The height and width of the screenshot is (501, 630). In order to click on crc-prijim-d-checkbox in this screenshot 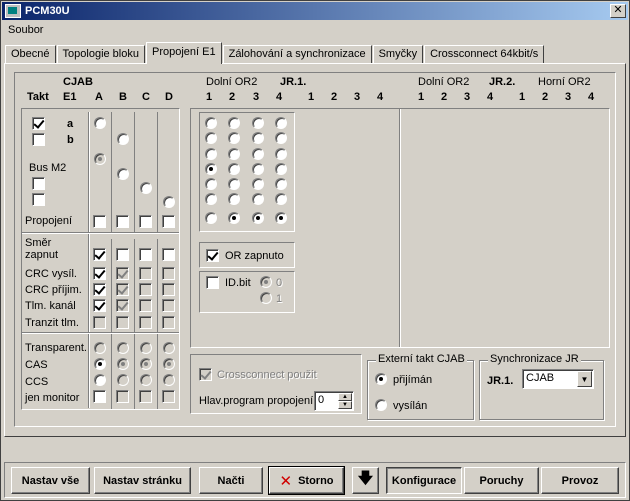, I will do `click(168, 289)`.